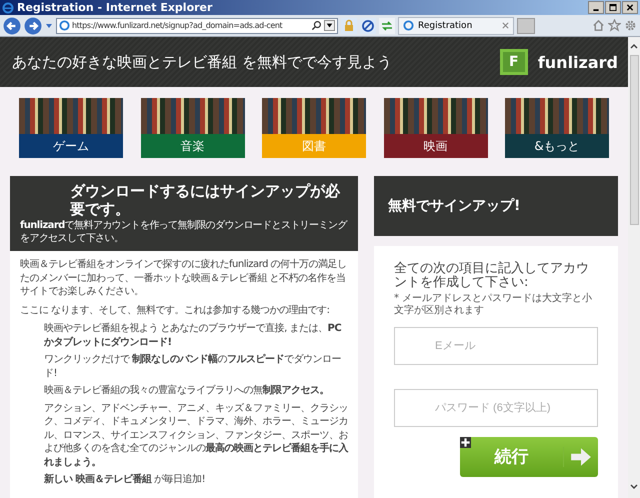 The image size is (640, 498). I want to click on category-link: 音楽, so click(192, 146).